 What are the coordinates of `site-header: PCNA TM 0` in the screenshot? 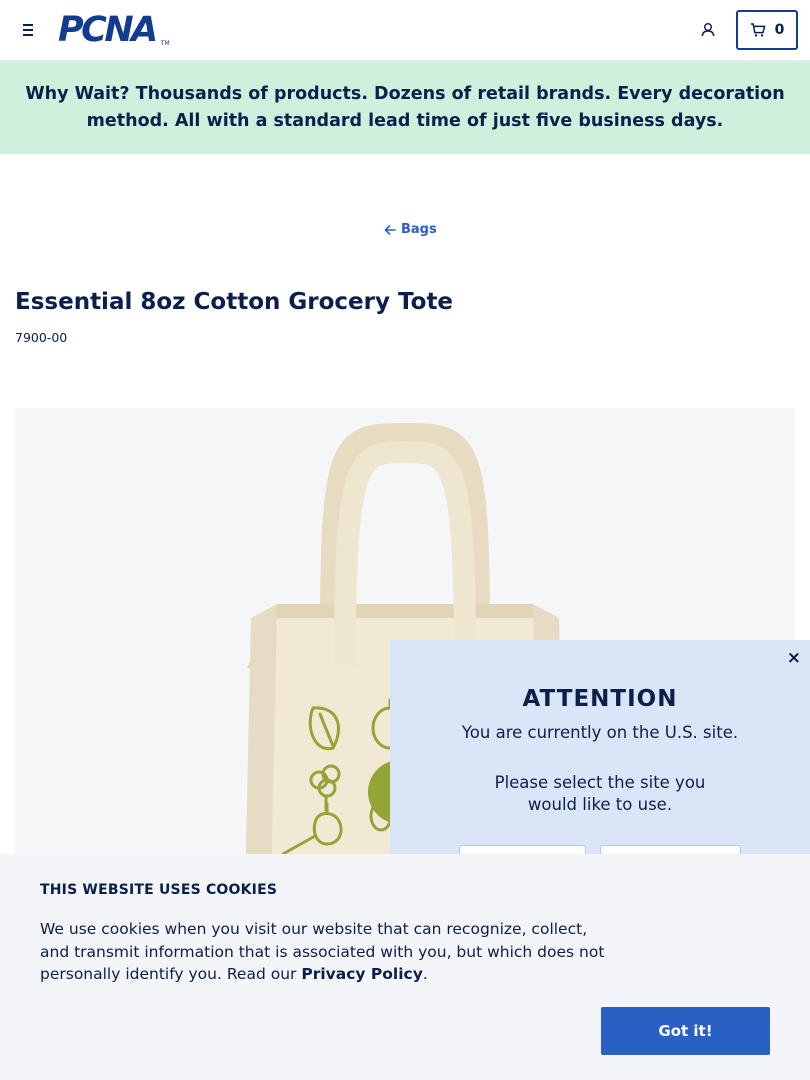 It's located at (405, 30).